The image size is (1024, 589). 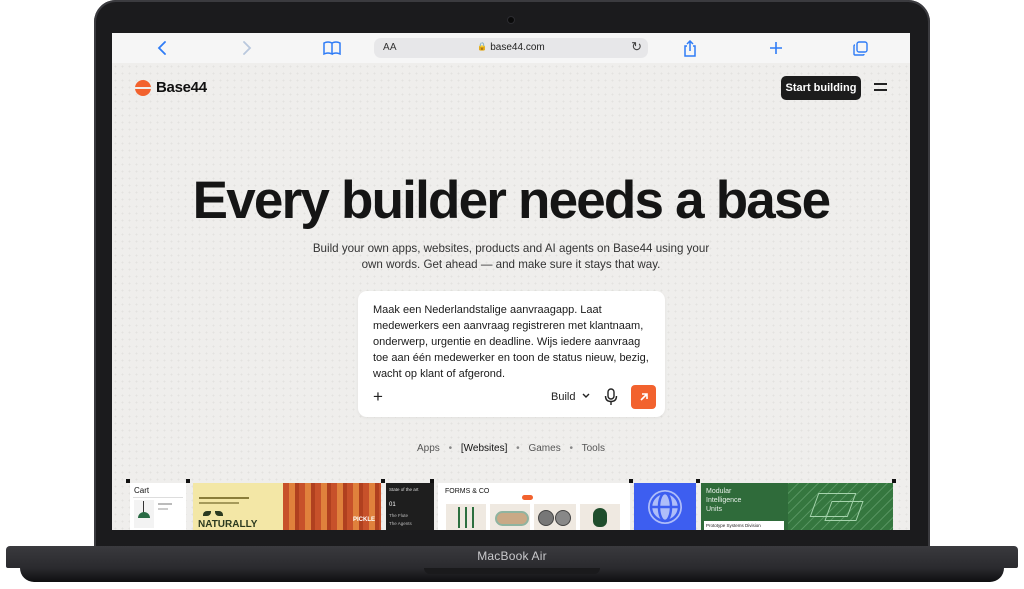 I want to click on site-logo: Base44, so click(x=171, y=87).